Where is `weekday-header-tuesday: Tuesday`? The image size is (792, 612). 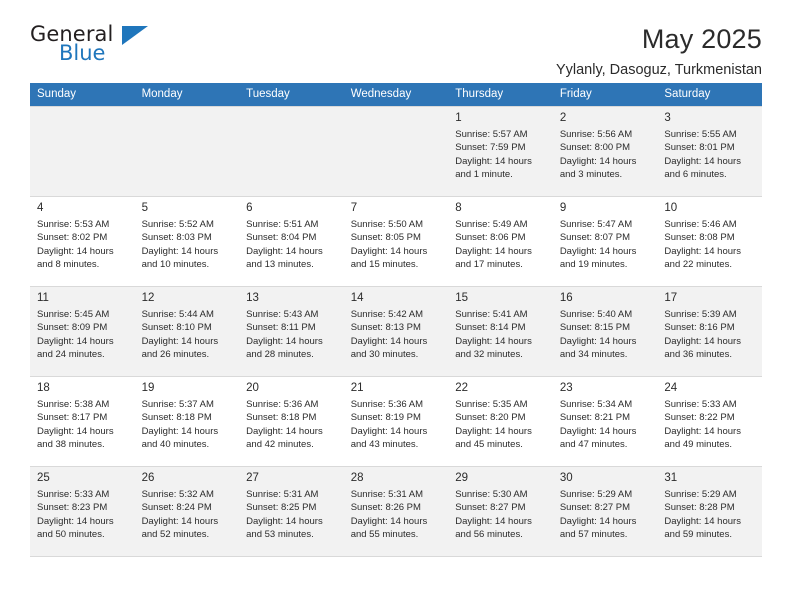
weekday-header-tuesday: Tuesday is located at coordinates (291, 95).